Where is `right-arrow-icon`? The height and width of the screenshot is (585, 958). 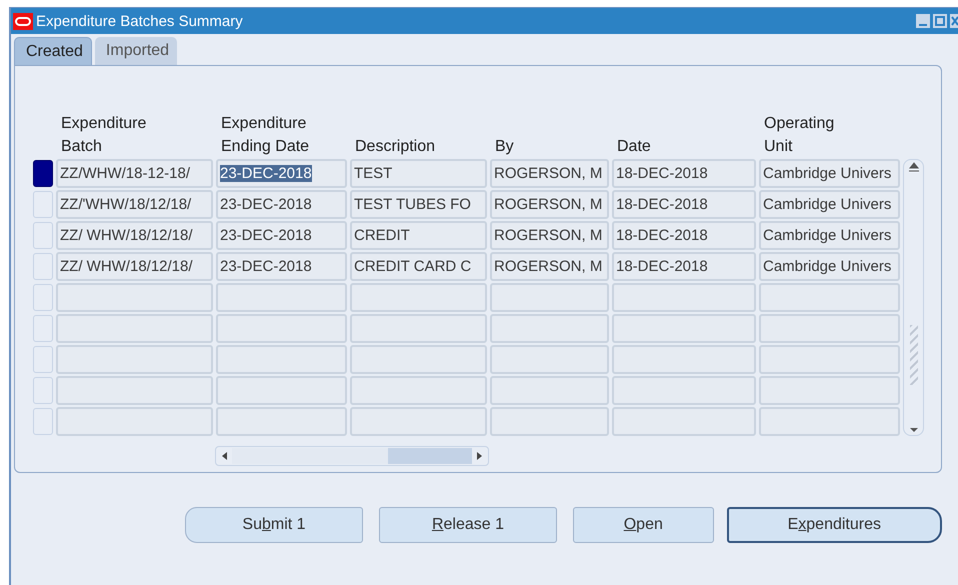
right-arrow-icon is located at coordinates (480, 456).